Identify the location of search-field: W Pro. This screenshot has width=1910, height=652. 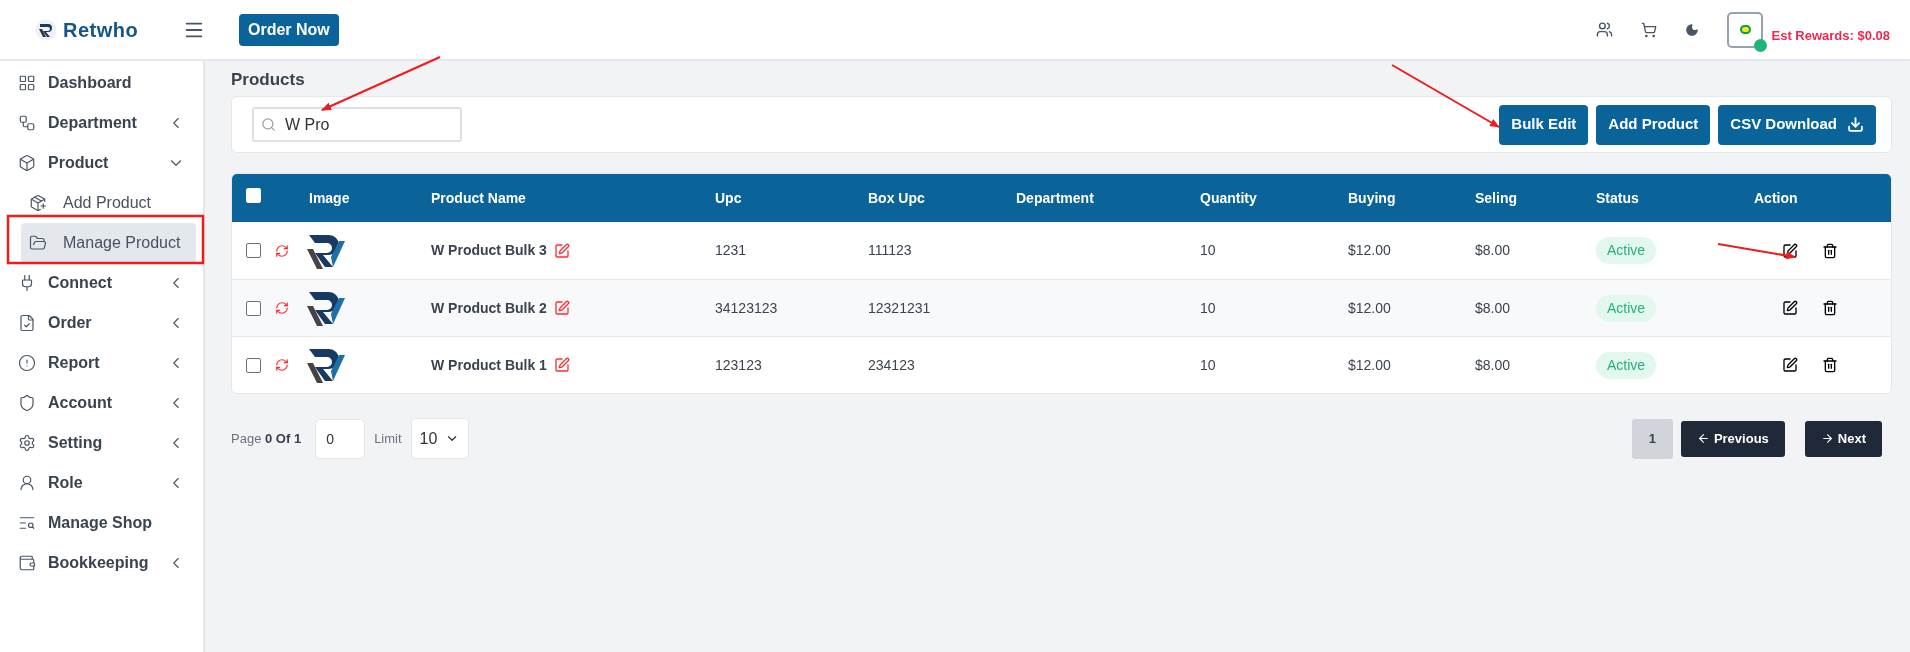
(357, 124).